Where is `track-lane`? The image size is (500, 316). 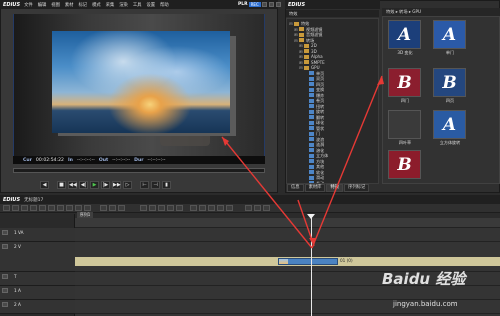
track-lane is located at coordinates (287, 235).